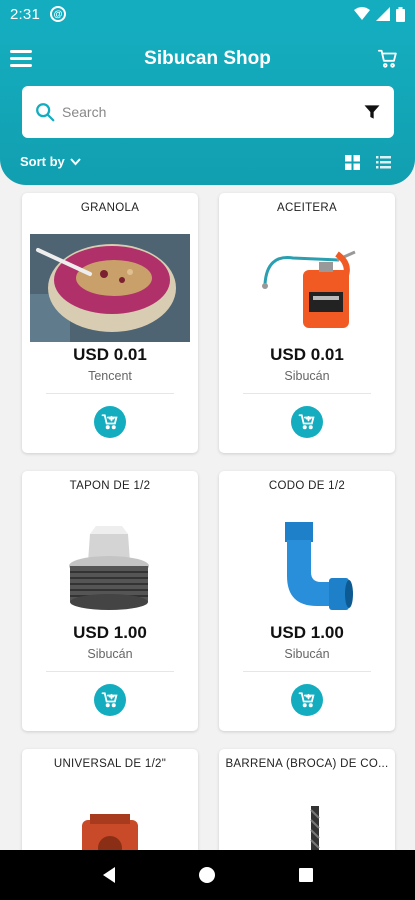  Describe the element at coordinates (109, 875) in the screenshot. I see `back-icon` at that location.